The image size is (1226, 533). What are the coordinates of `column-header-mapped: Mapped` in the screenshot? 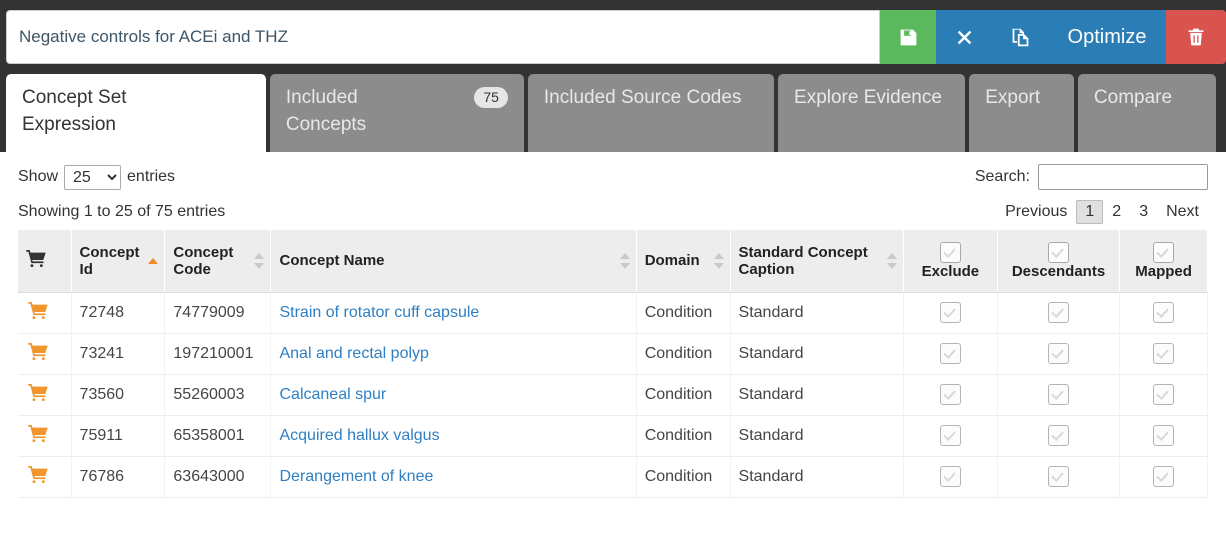 It's located at (1163, 261).